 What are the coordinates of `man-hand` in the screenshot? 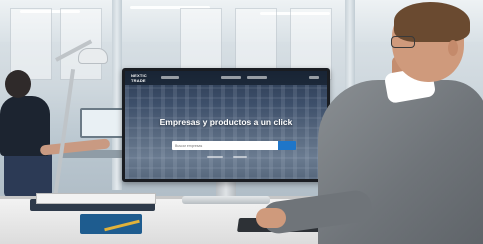 It's located at (271, 218).